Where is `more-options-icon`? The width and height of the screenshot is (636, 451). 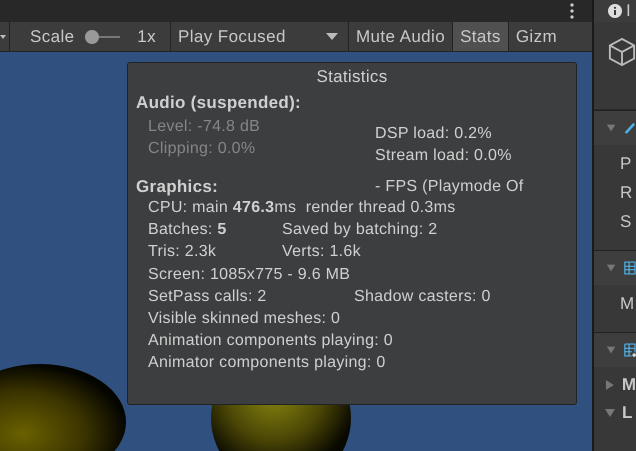
more-options-icon is located at coordinates (572, 11).